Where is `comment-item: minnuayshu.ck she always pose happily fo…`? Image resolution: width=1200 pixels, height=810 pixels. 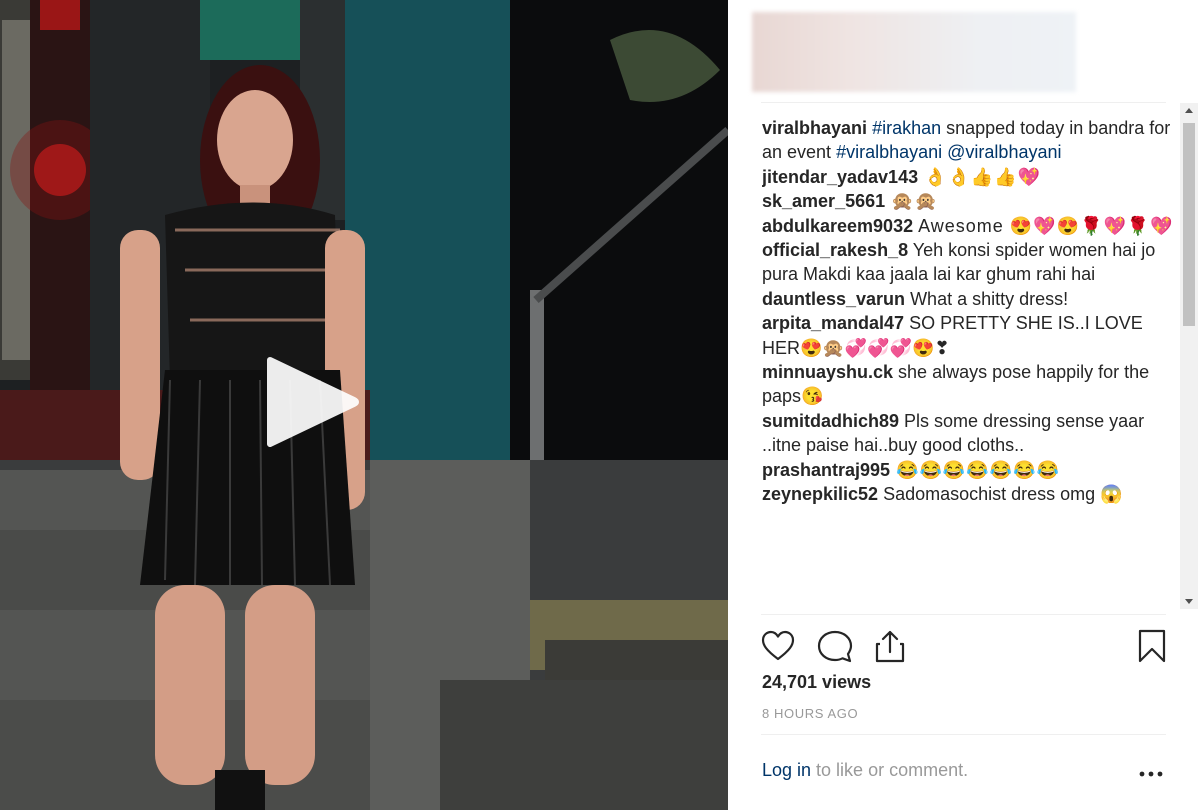 comment-item: minnuayshu.ck she always pose happily fo… is located at coordinates (971, 384).